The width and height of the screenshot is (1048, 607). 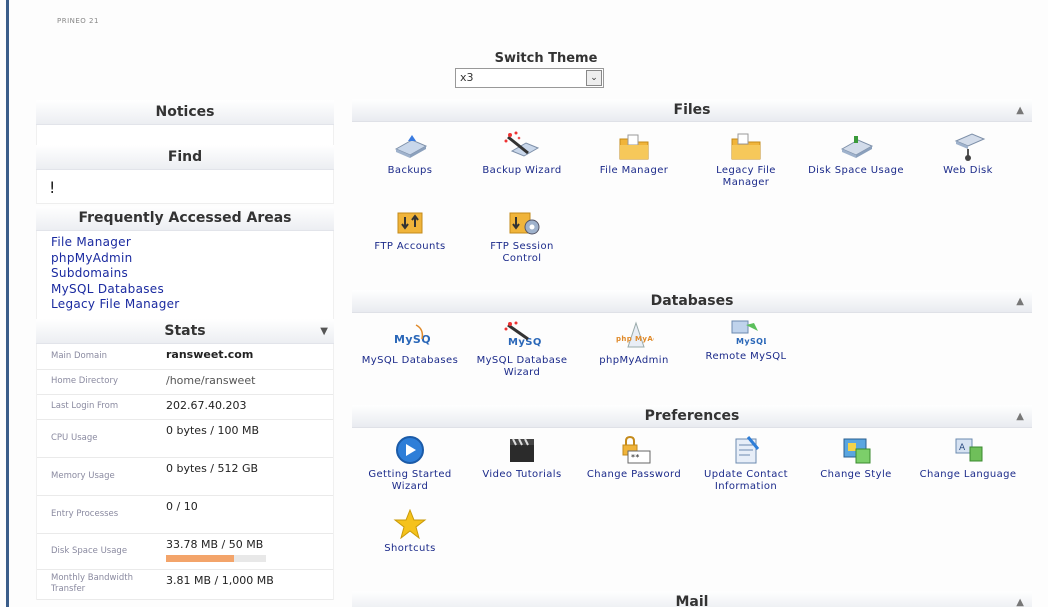 I want to click on mysql-database-wizard-label: MySQL Database Wizard, so click(x=522, y=366).